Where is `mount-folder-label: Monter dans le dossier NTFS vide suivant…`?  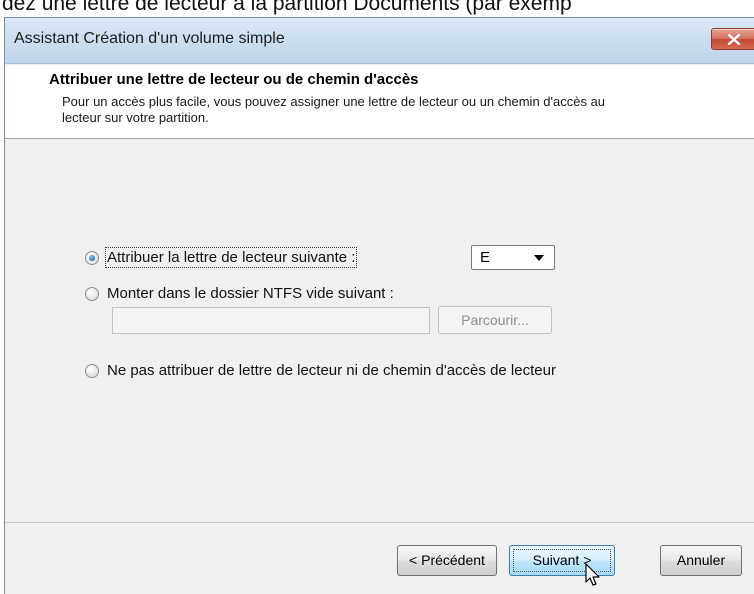 mount-folder-label: Monter dans le dossier NTFS vide suivant… is located at coordinates (250, 293).